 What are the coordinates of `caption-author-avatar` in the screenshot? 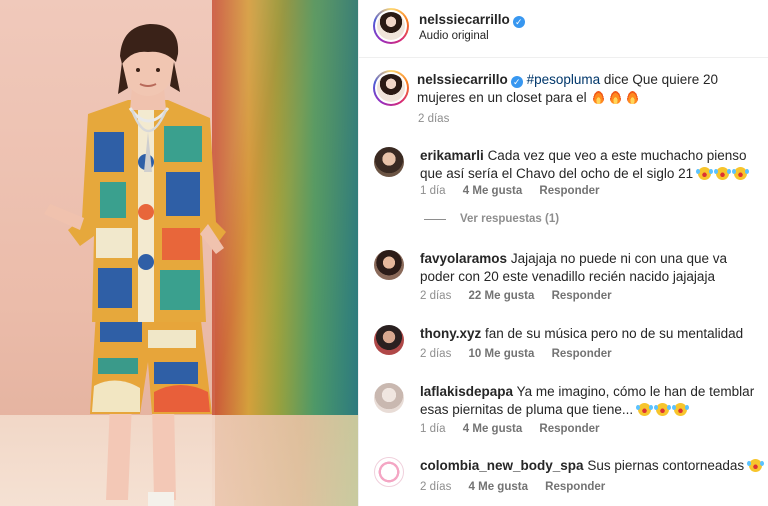 It's located at (391, 88).